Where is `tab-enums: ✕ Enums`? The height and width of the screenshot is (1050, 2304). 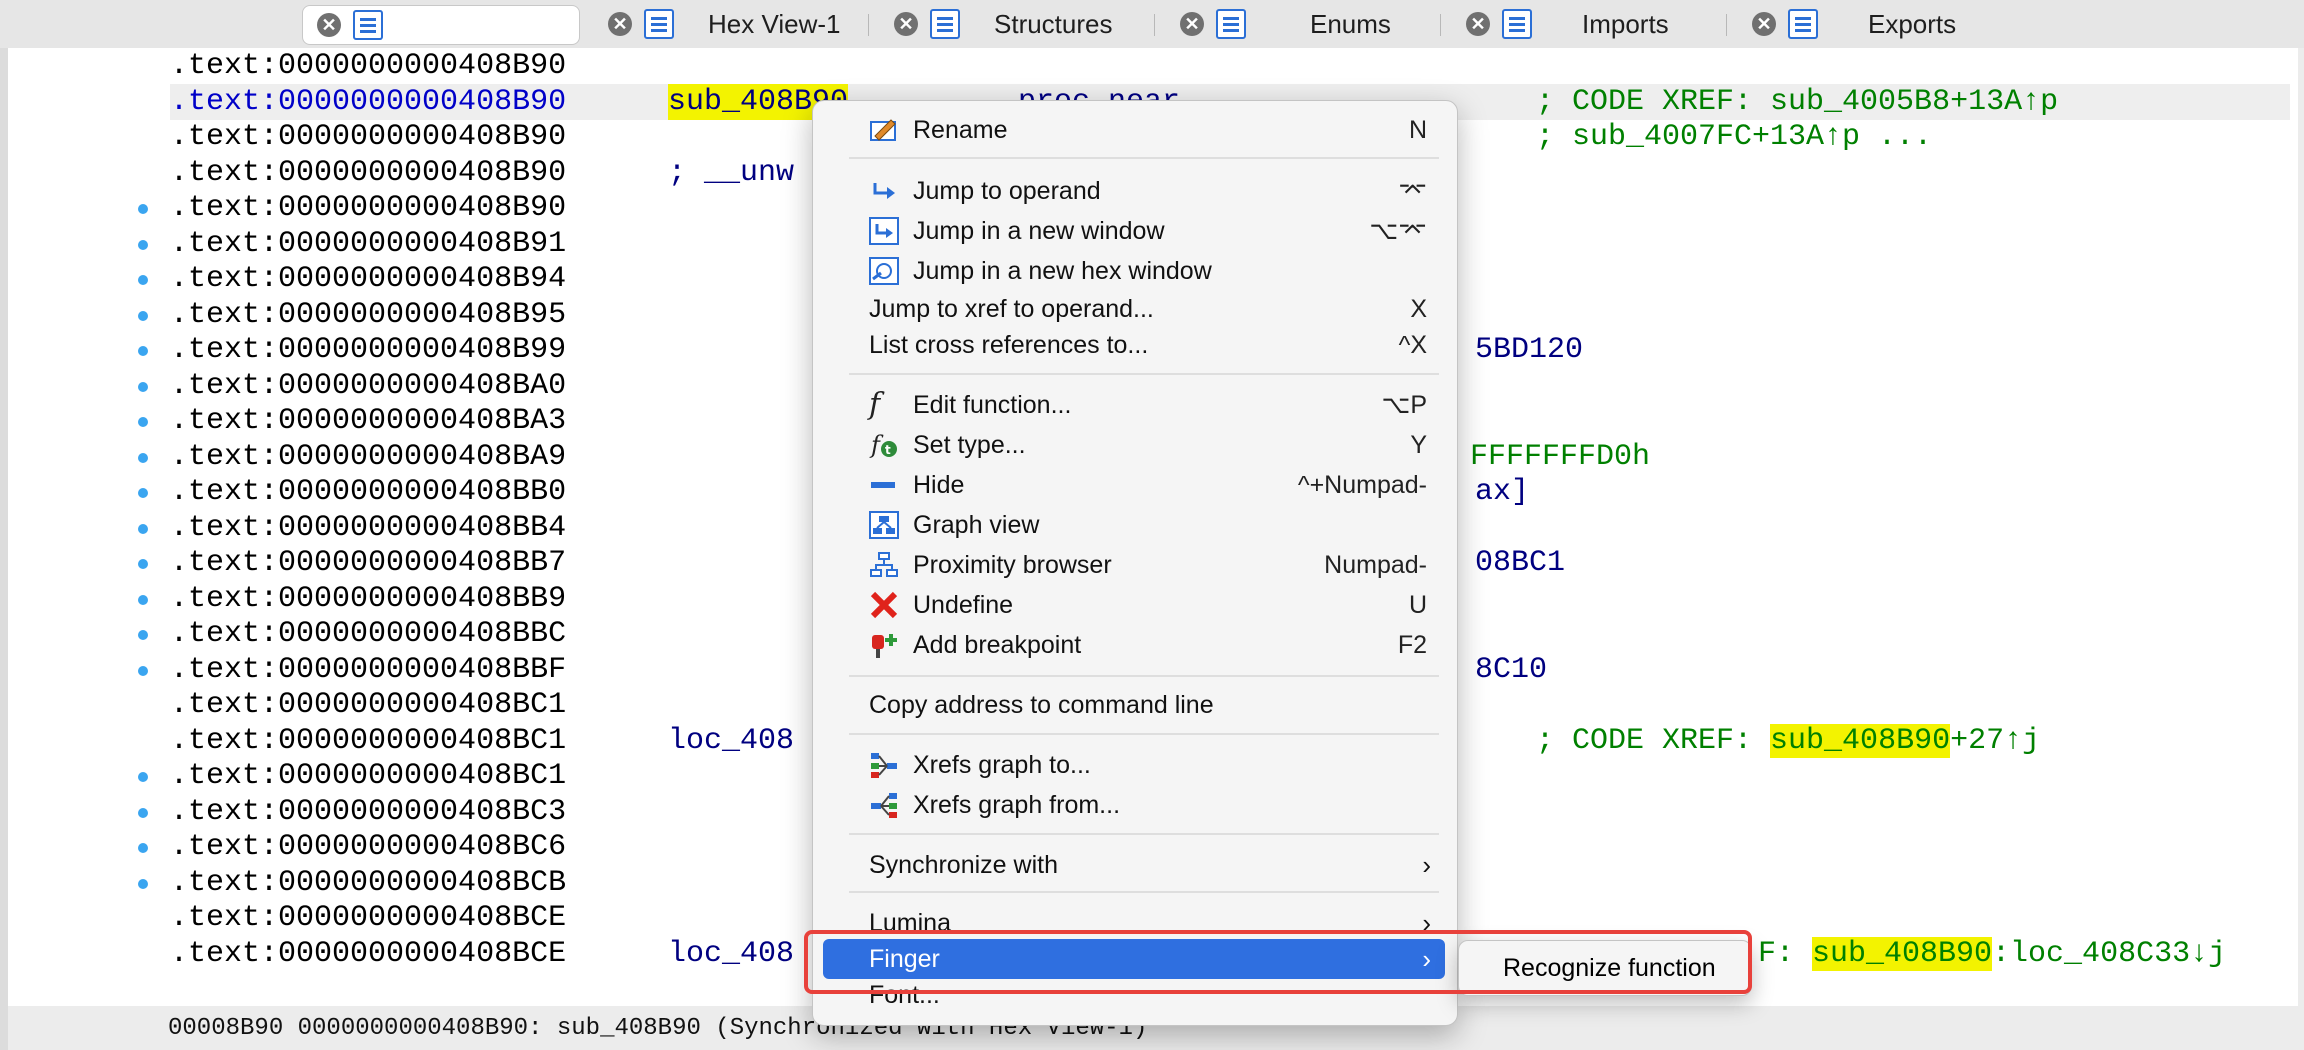 tab-enums: ✕ Enums is located at coordinates (1301, 24).